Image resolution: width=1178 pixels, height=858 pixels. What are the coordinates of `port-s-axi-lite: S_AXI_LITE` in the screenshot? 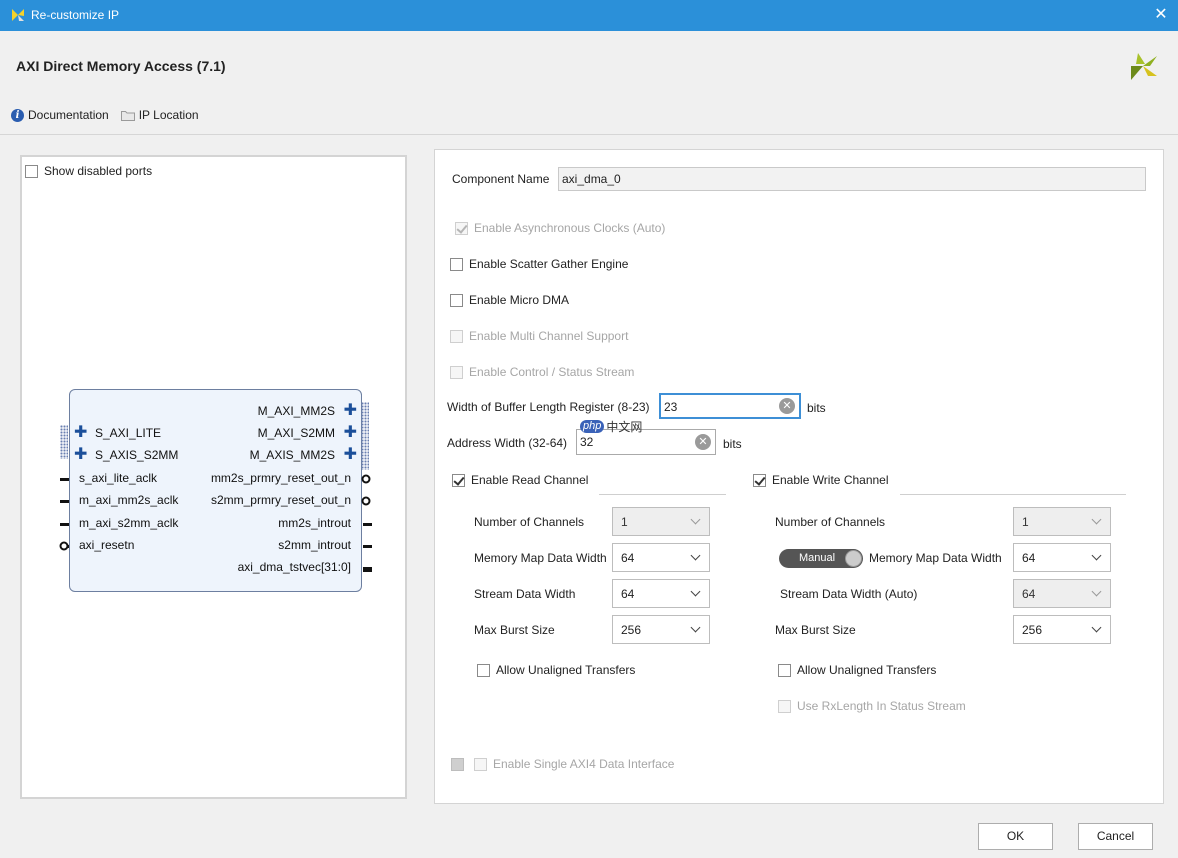 It's located at (128, 433).